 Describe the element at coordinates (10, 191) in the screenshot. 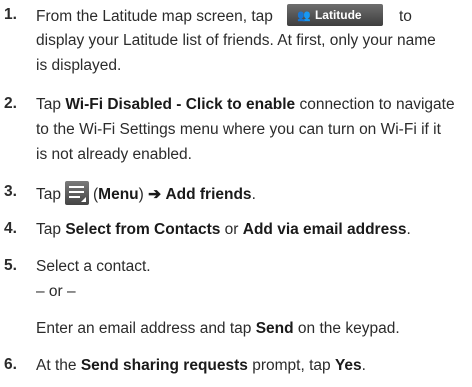

I see `step-3-number: 3.` at that location.